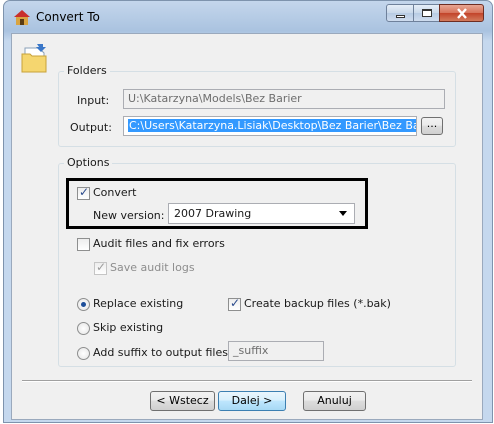 Image resolution: width=494 pixels, height=424 pixels. I want to click on suffix-radio, so click(83, 353).